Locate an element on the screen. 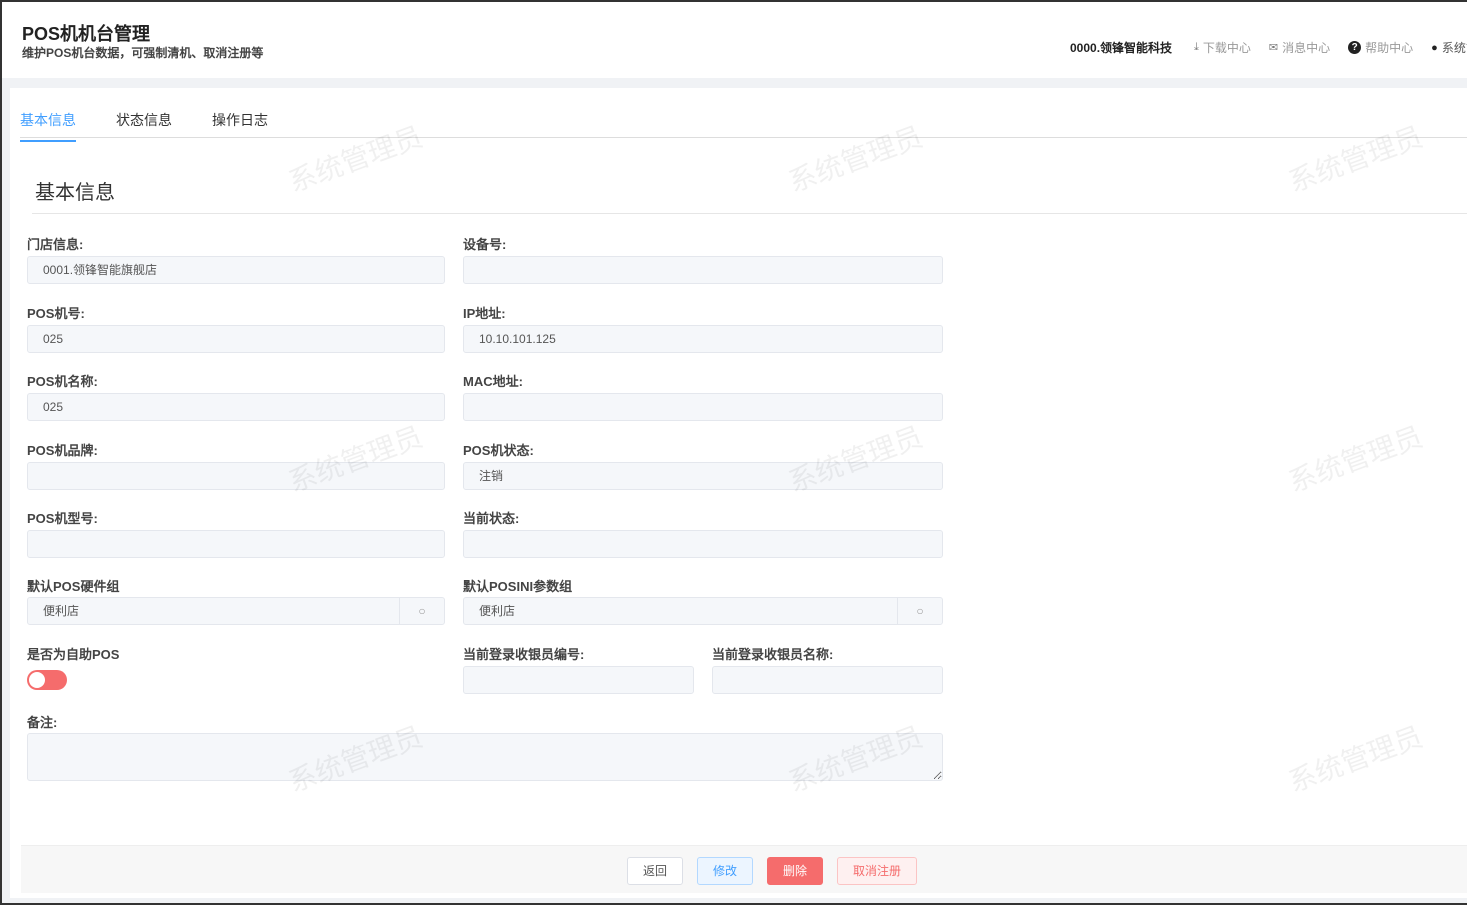 This screenshot has width=1467, height=905. model-input is located at coordinates (236, 544).